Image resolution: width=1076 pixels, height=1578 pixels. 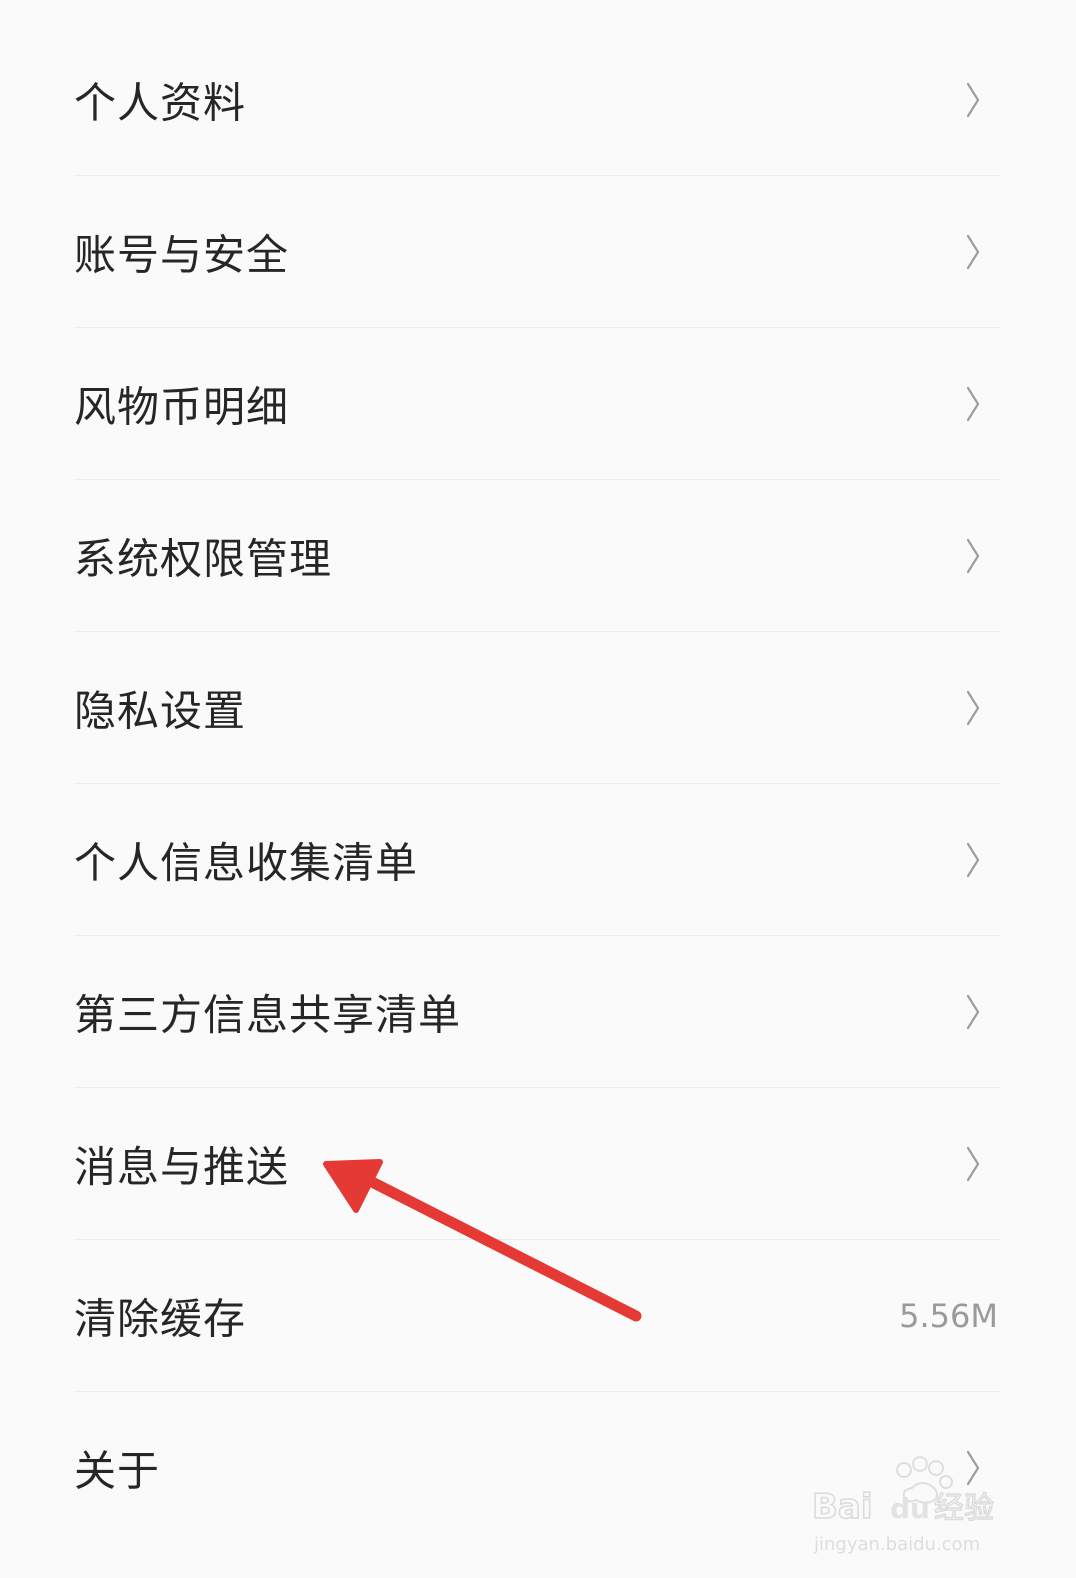 What do you see at coordinates (538, 556) in the screenshot?
I see `row-system-permissions: 系统权限管理` at bounding box center [538, 556].